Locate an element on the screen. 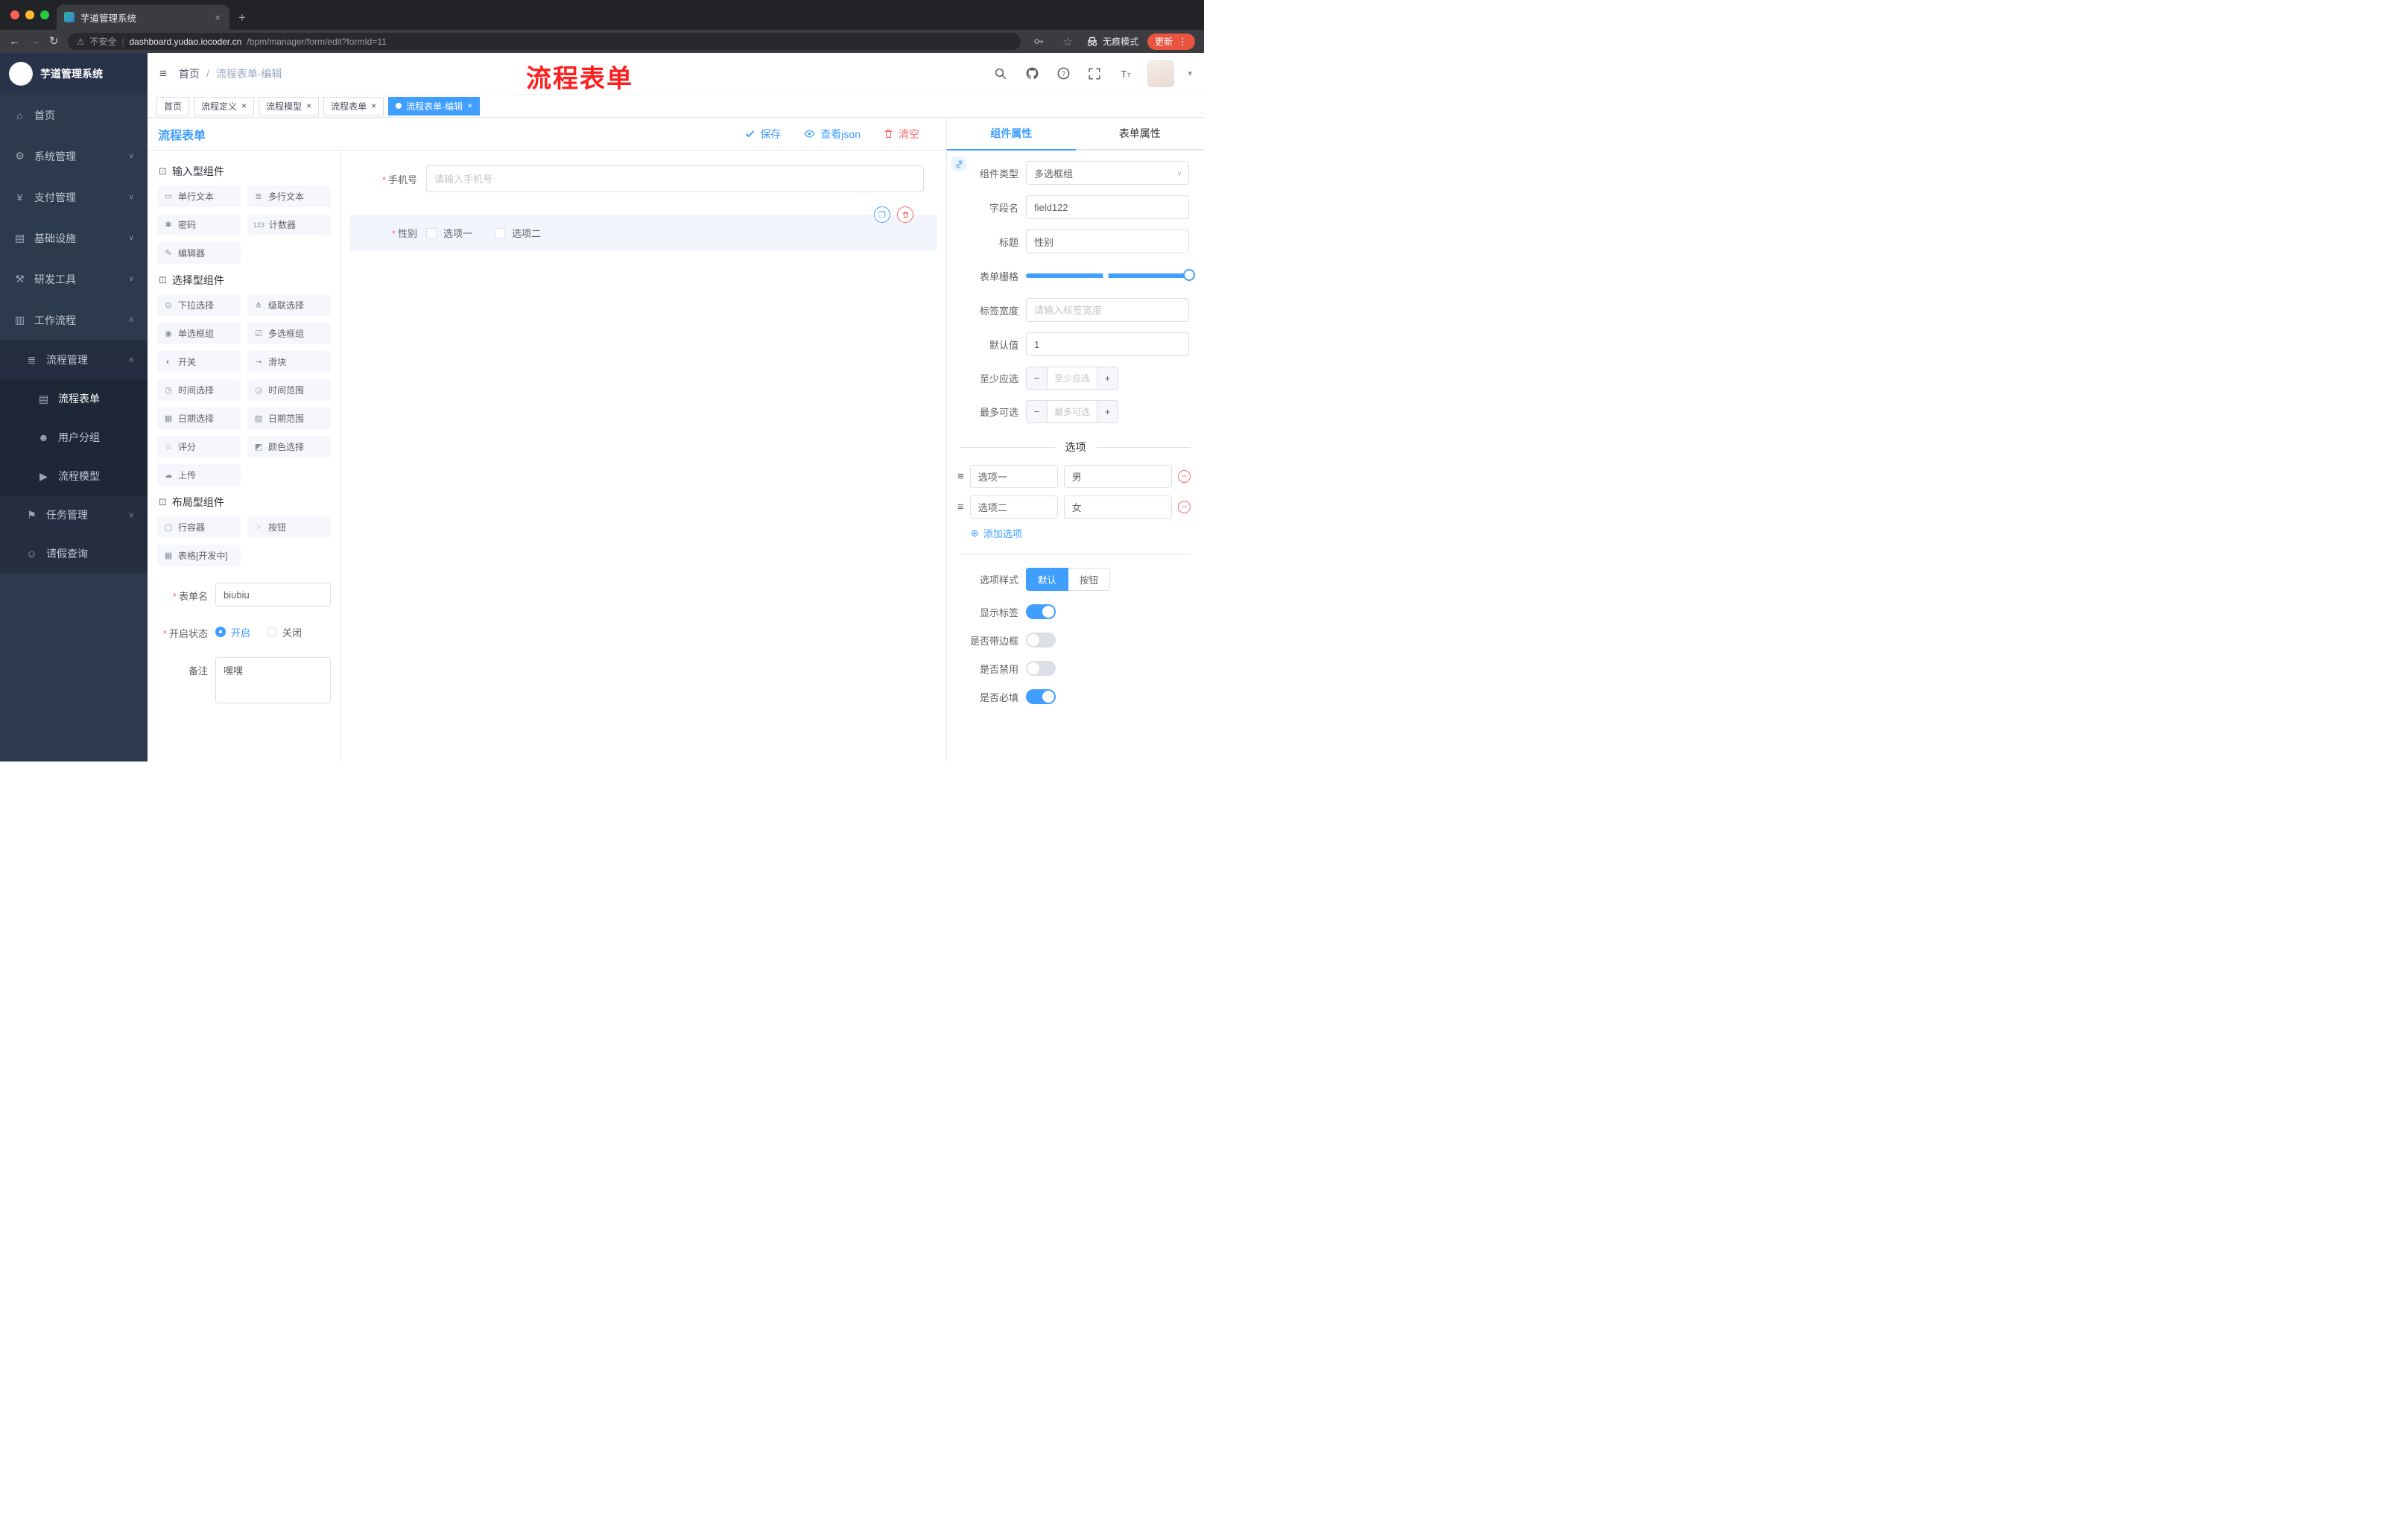 Image resolution: width=2408 pixels, height=1523 pixels. canvas-field-phone: * 手机号 is located at coordinates (643, 179).